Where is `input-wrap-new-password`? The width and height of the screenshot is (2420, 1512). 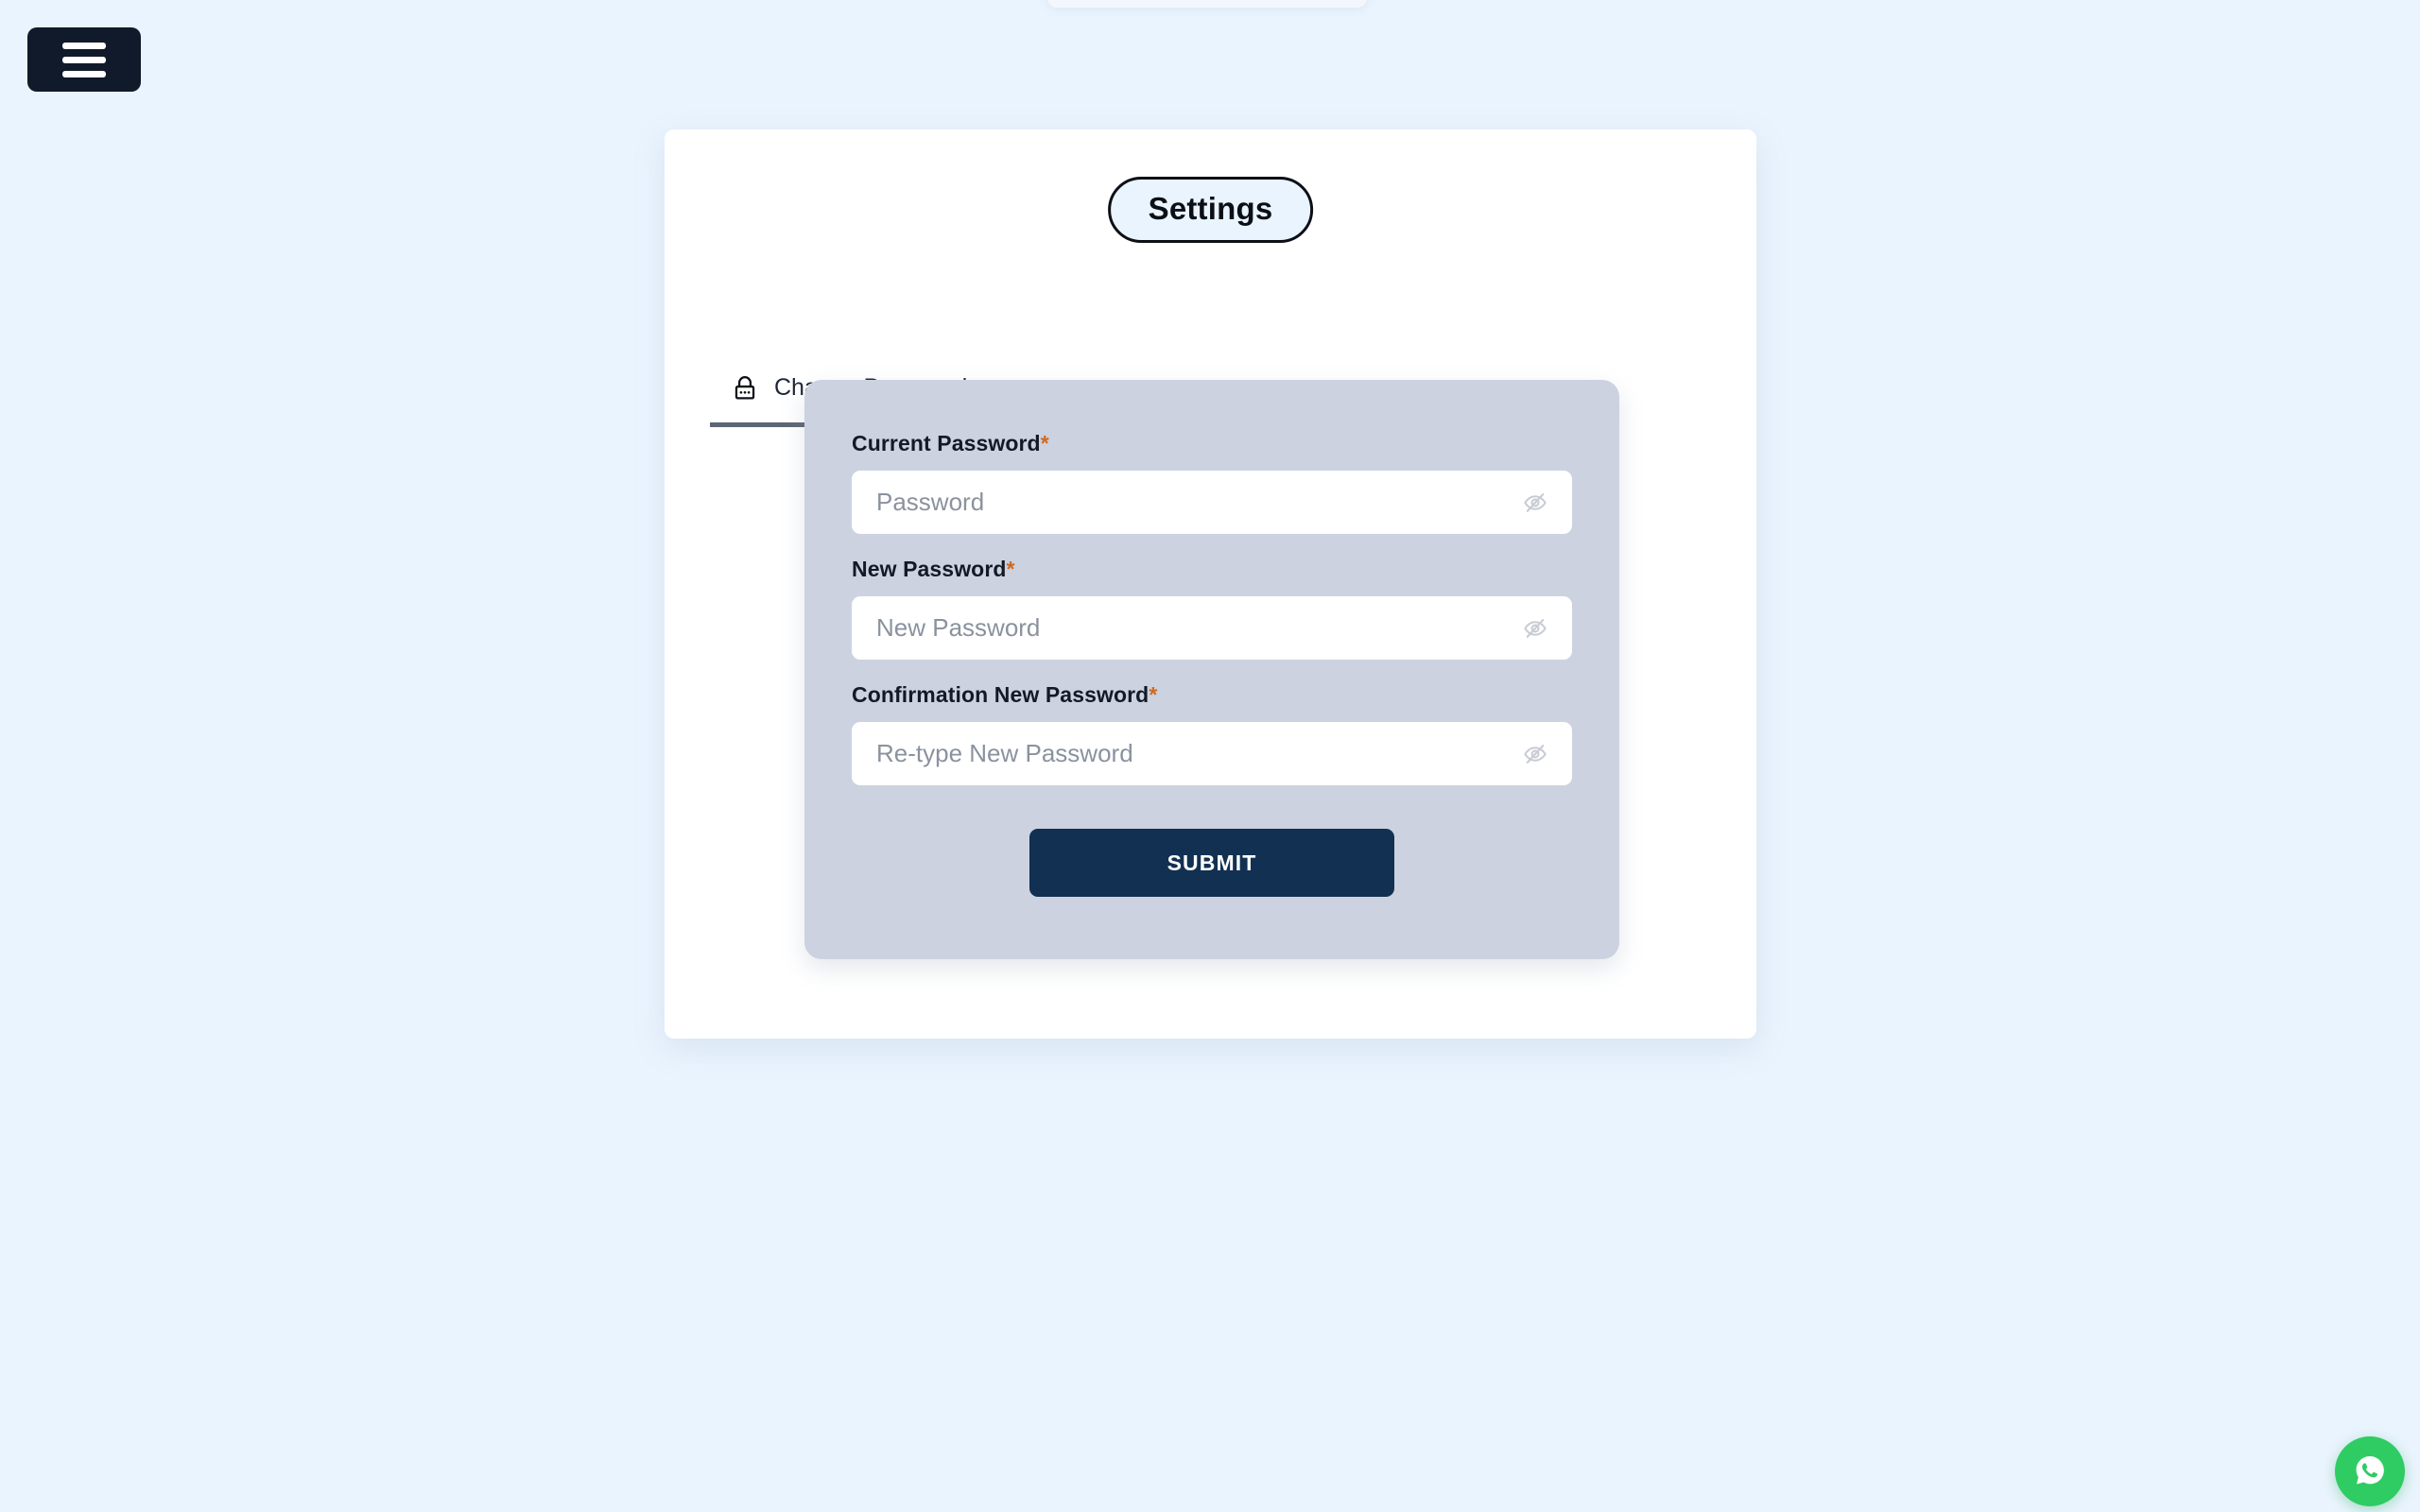
input-wrap-new-password is located at coordinates (1212, 628).